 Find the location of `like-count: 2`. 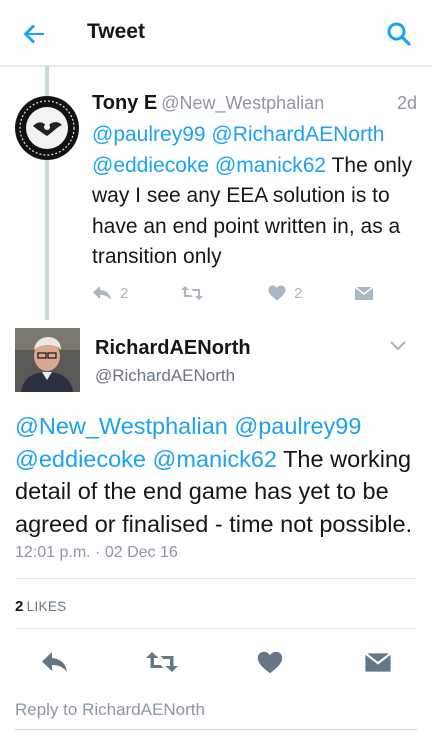

like-count: 2 is located at coordinates (298, 293).